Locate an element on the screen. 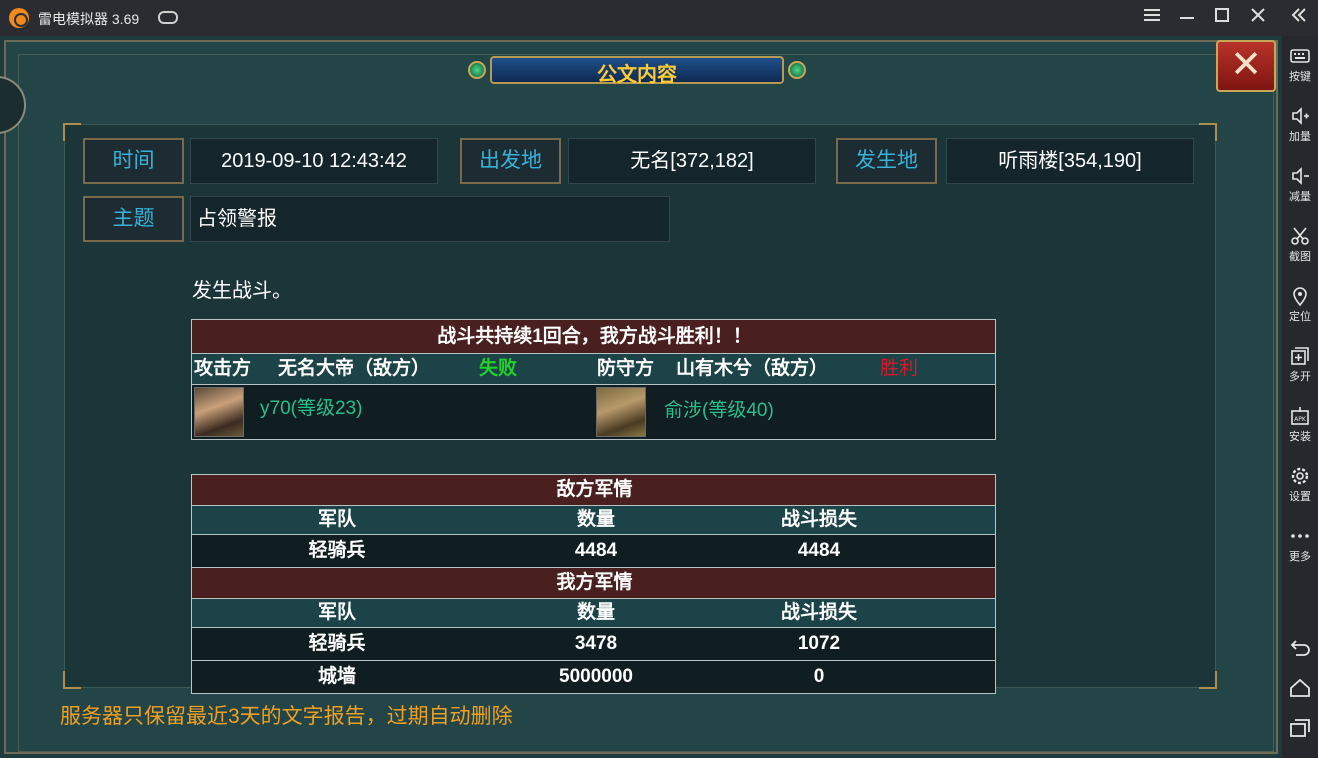 The height and width of the screenshot is (758, 1318). report-body: 发生战斗。 is located at coordinates (242, 291).